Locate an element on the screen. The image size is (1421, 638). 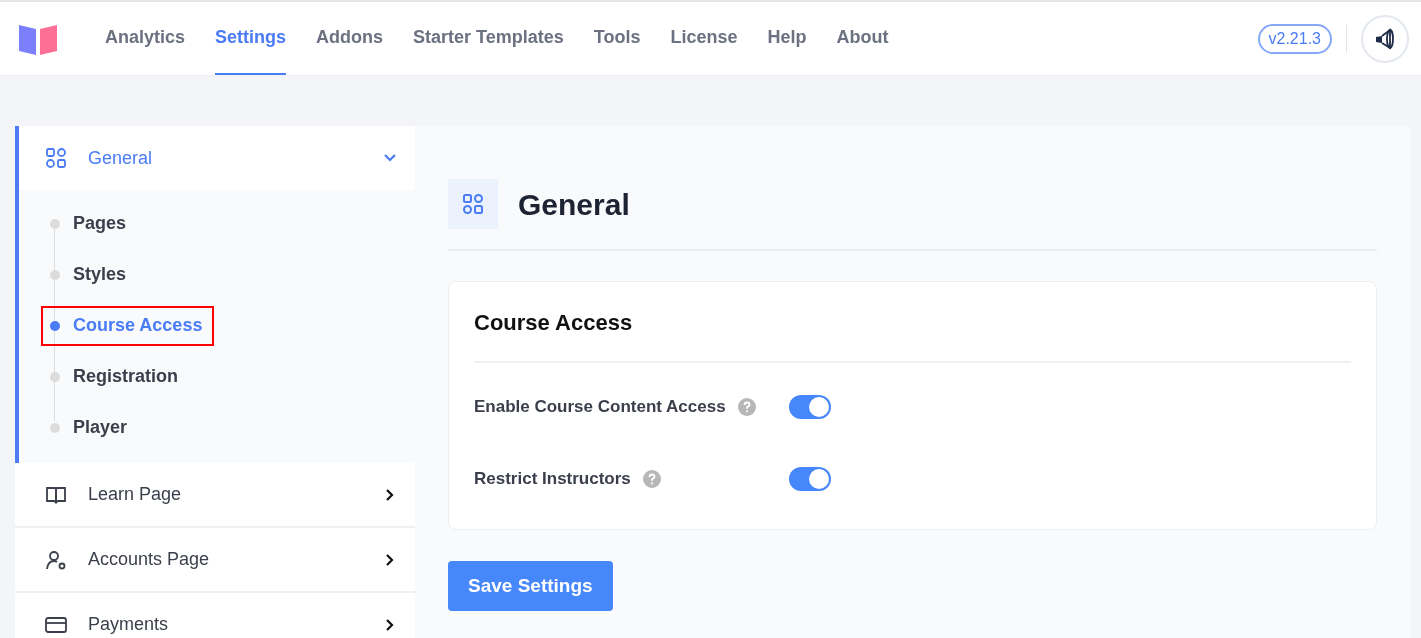
megaphone-icon is located at coordinates (1385, 38).